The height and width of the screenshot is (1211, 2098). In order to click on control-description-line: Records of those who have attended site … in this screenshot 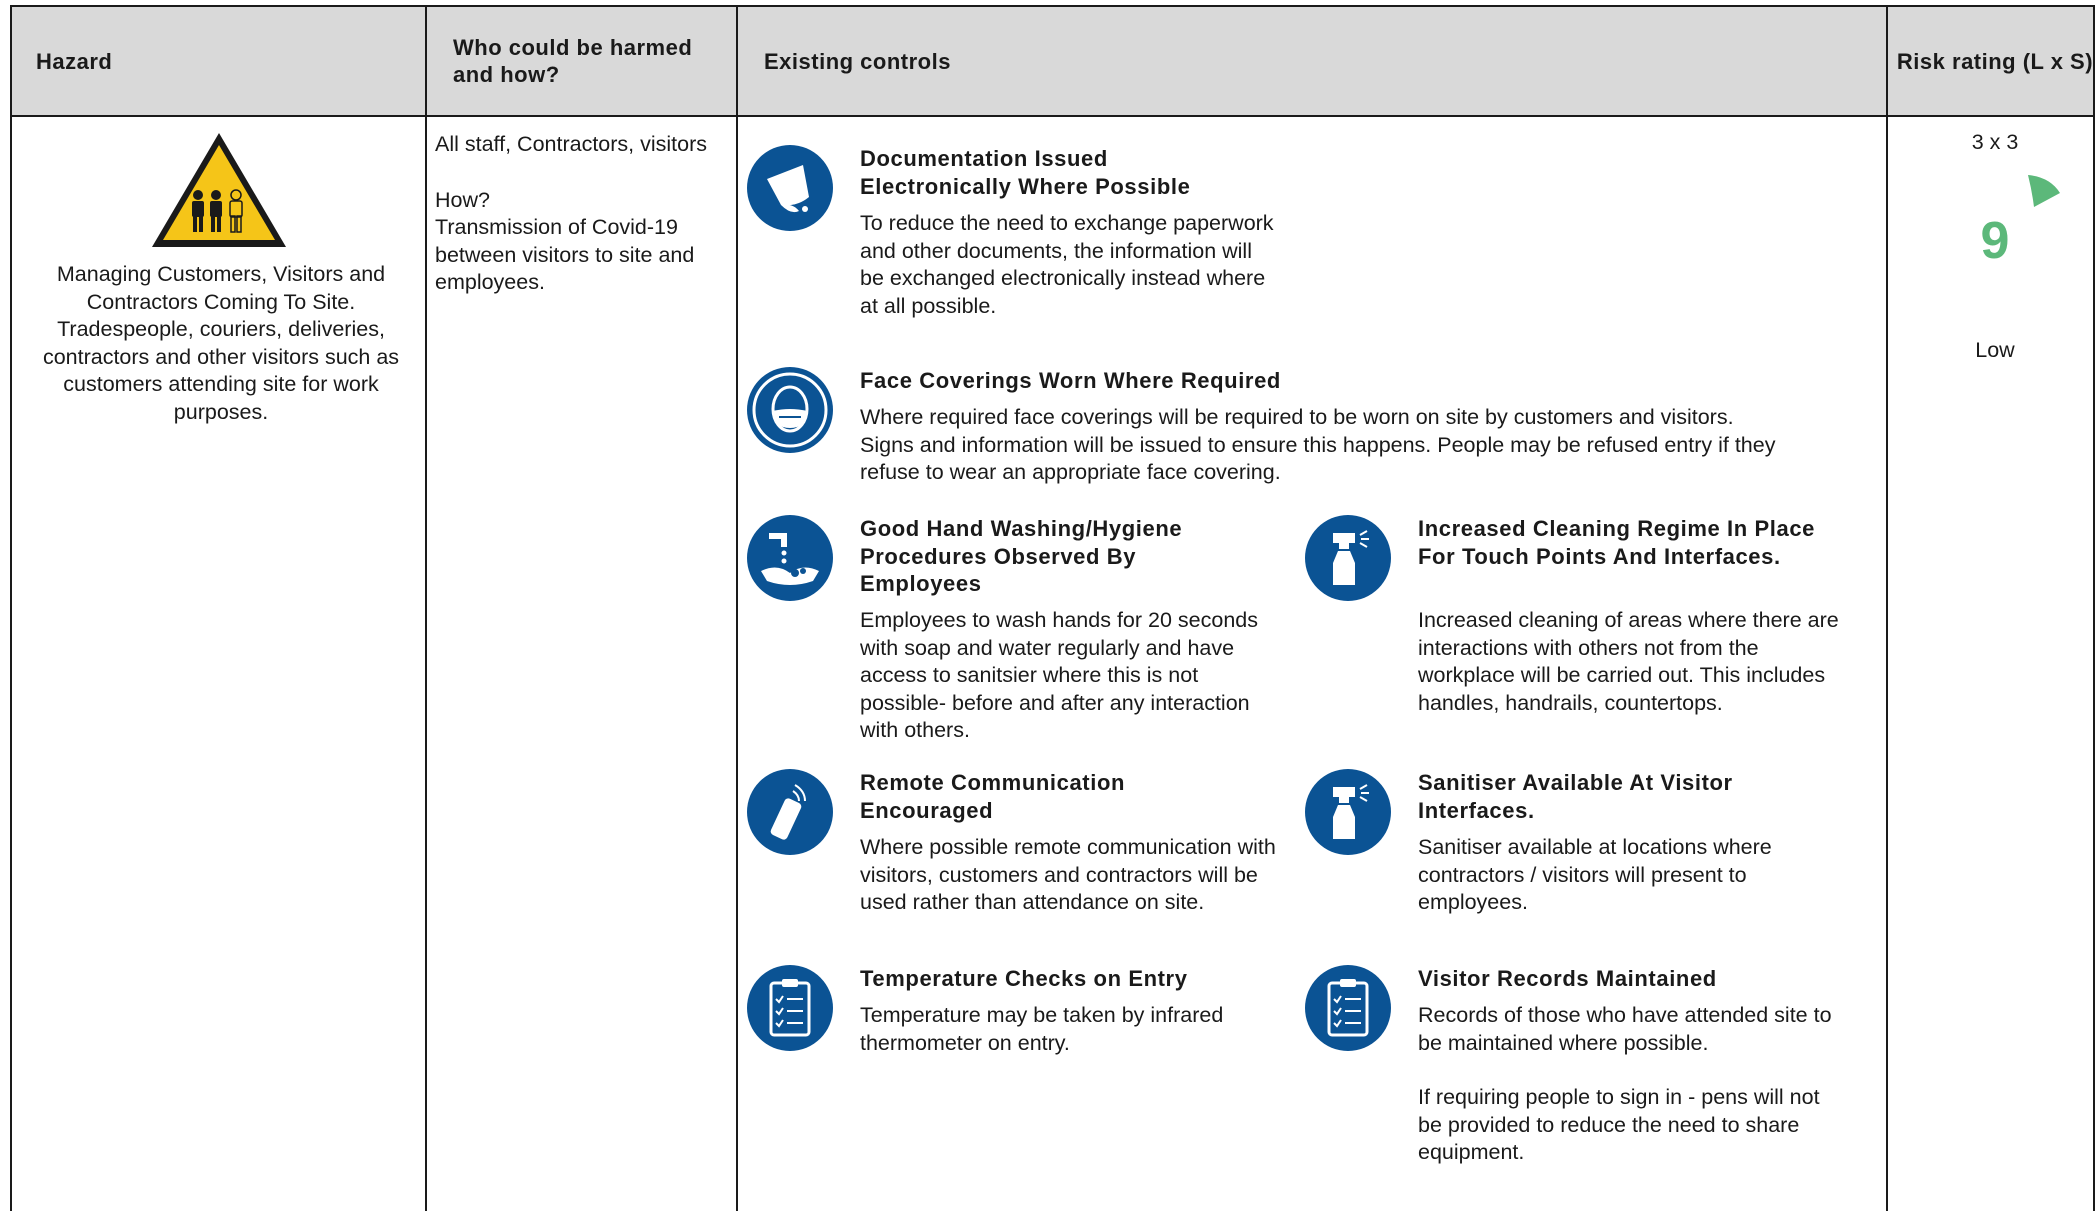, I will do `click(1625, 1029)`.